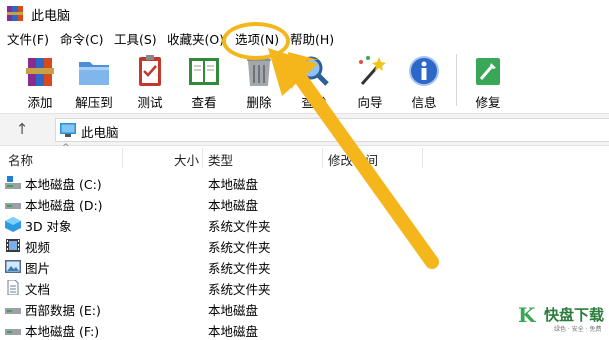  Describe the element at coordinates (578, 329) in the screenshot. I see `watermark-tagline: 绿色 · 安全 · 免费` at that location.